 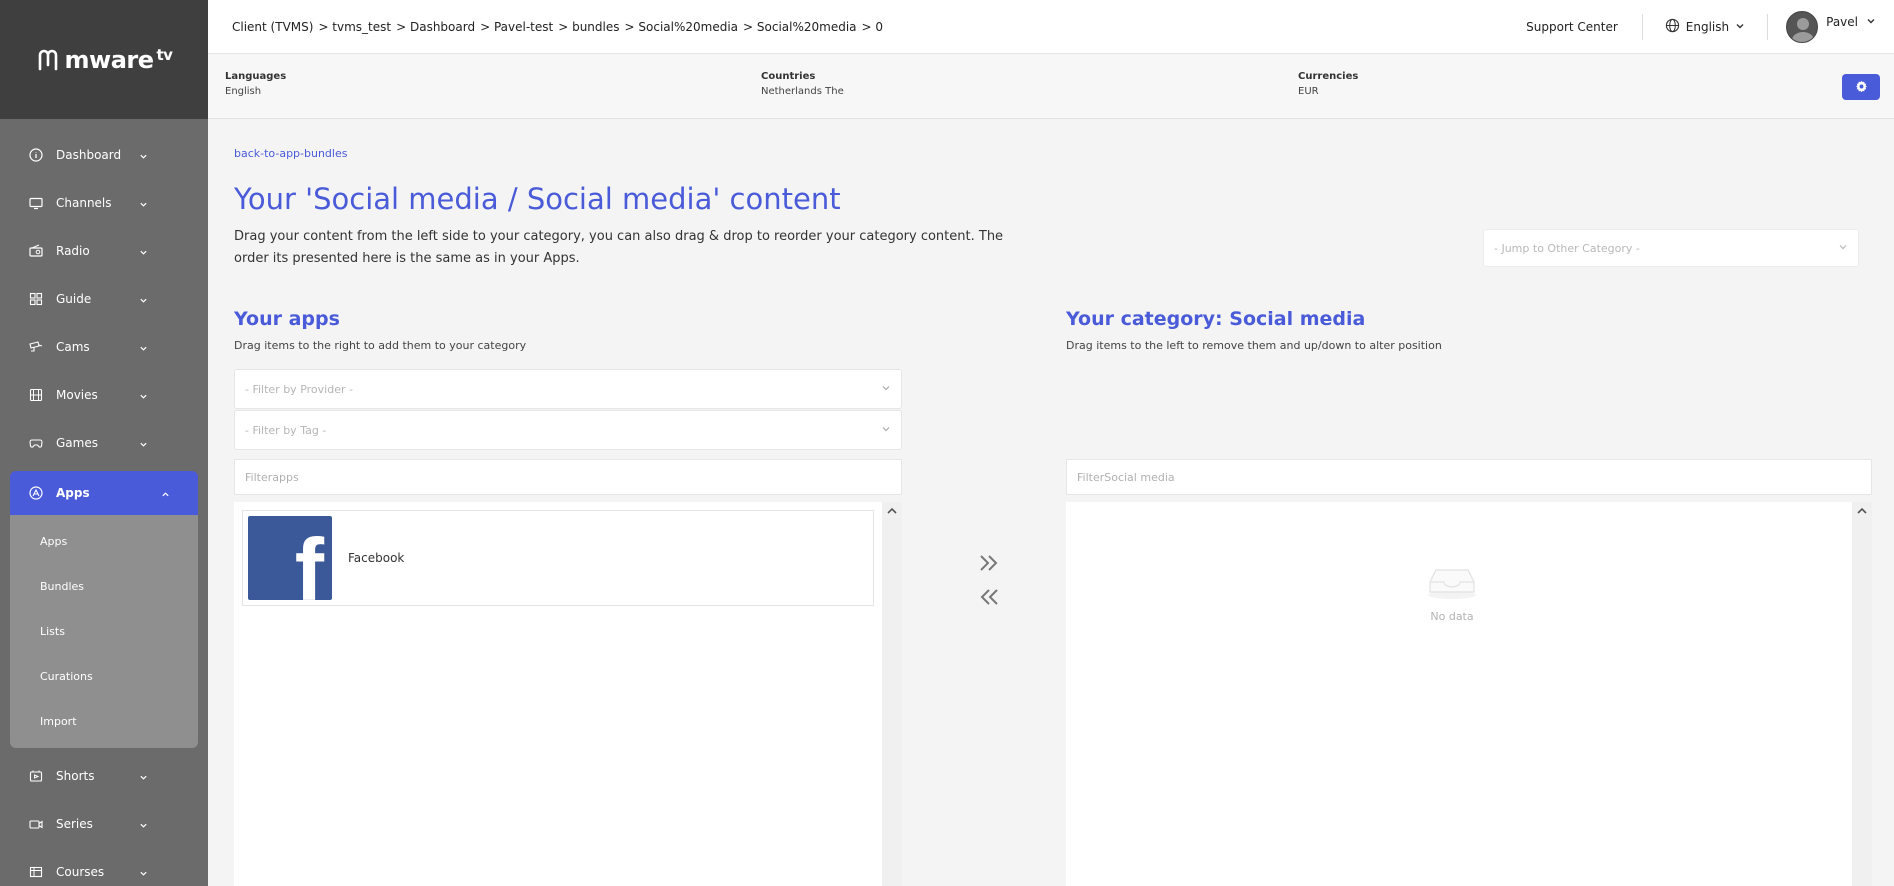 I want to click on sidebar-item-label: Cams, so click(x=73, y=347).